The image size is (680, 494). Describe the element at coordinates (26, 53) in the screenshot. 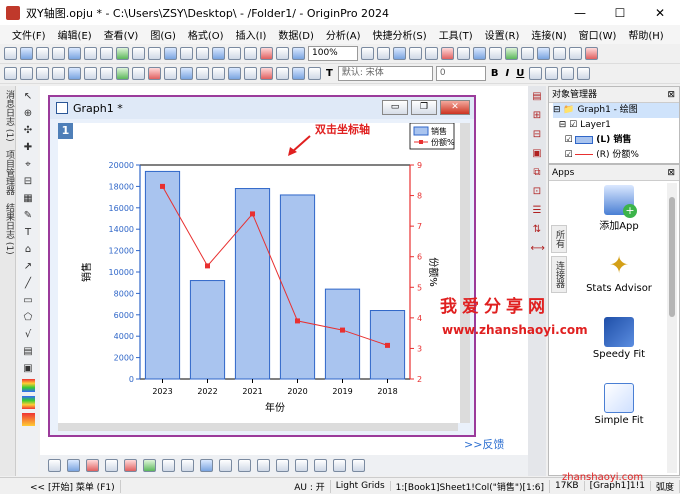

I see `new-workbook-icon` at that location.